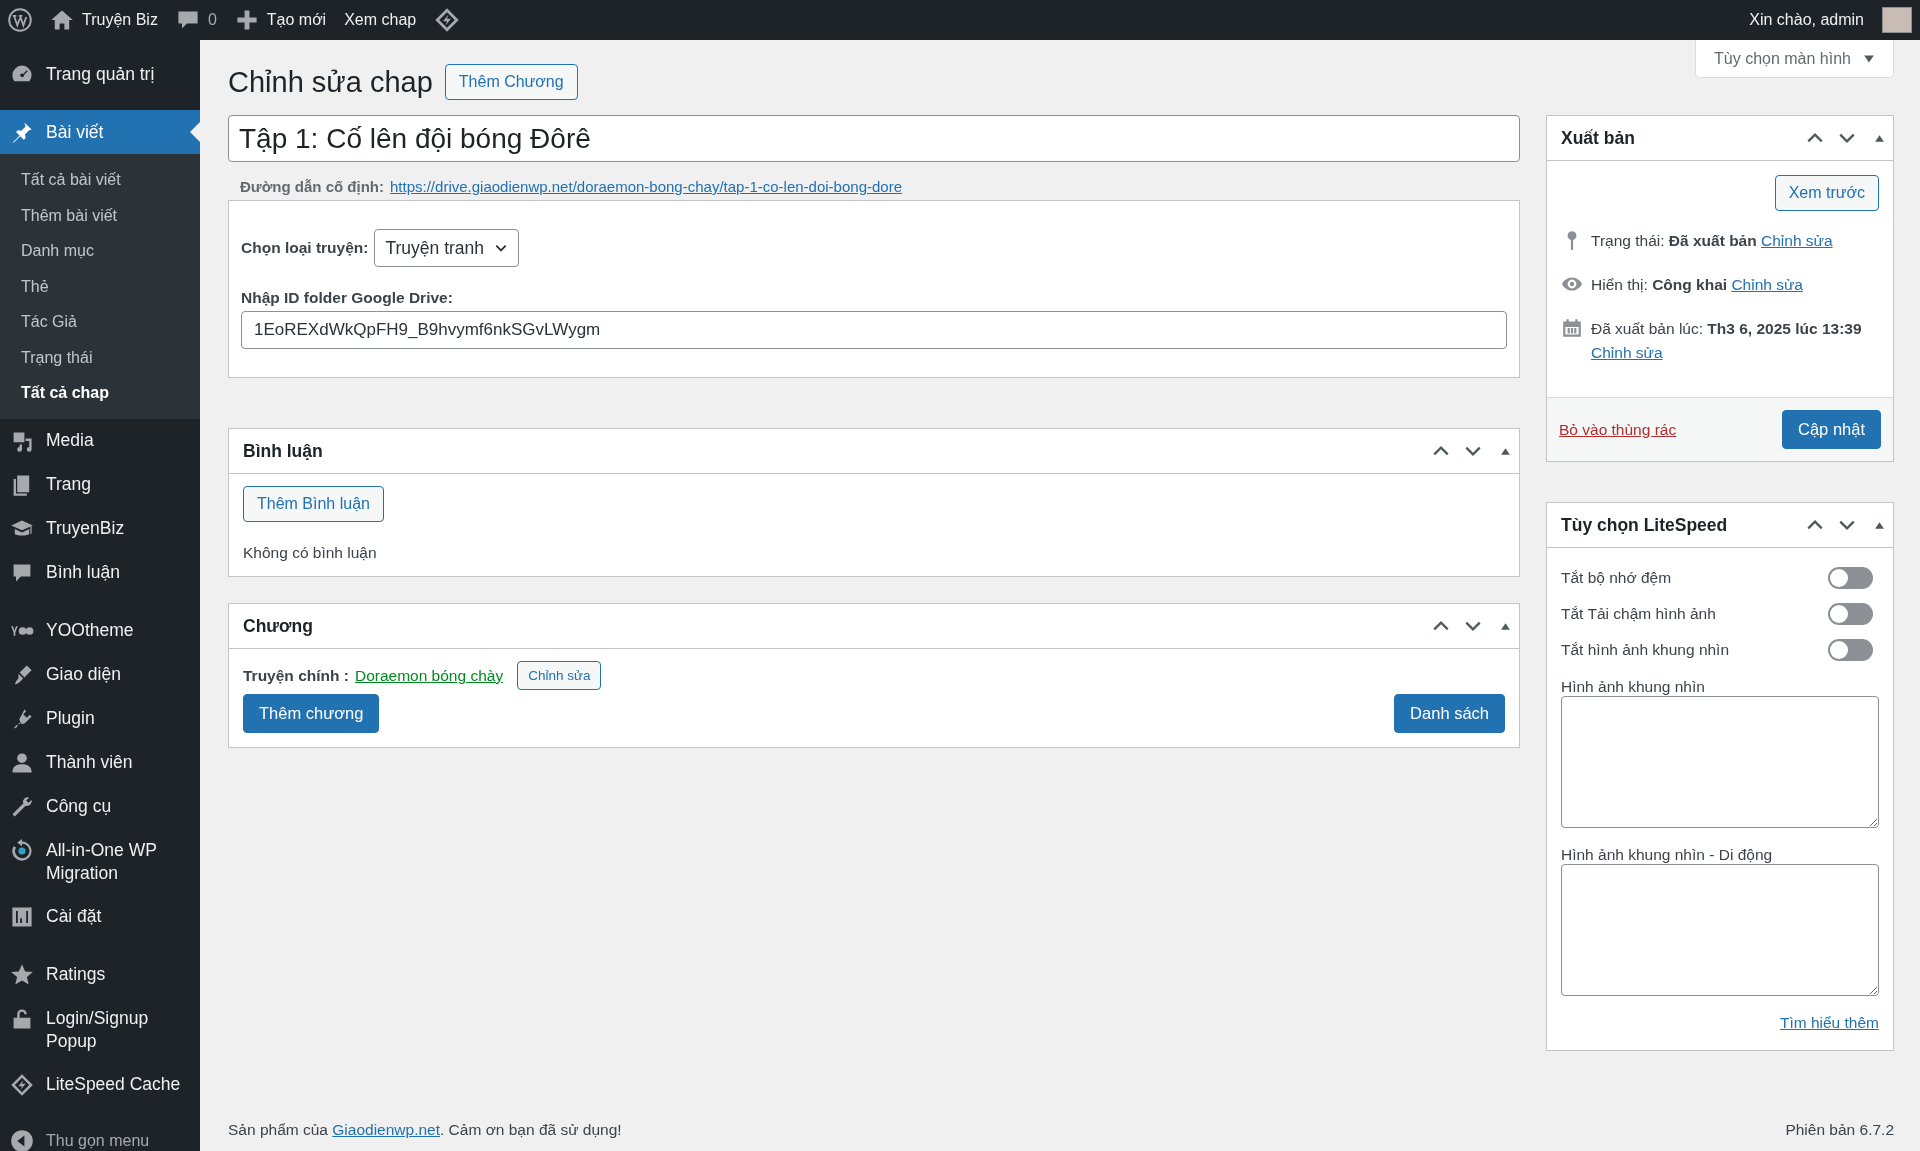 This screenshot has width=1920, height=1151. Describe the element at coordinates (1598, 138) in the screenshot. I see `panel-title: Xuất bản` at that location.